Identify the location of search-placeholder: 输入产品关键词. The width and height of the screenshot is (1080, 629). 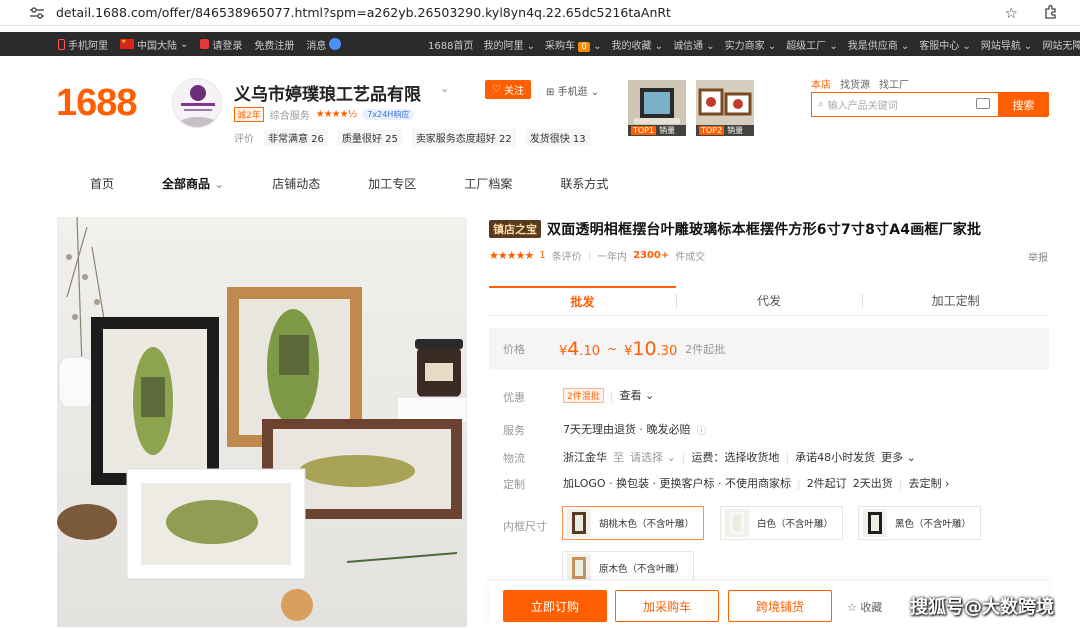
(862, 106).